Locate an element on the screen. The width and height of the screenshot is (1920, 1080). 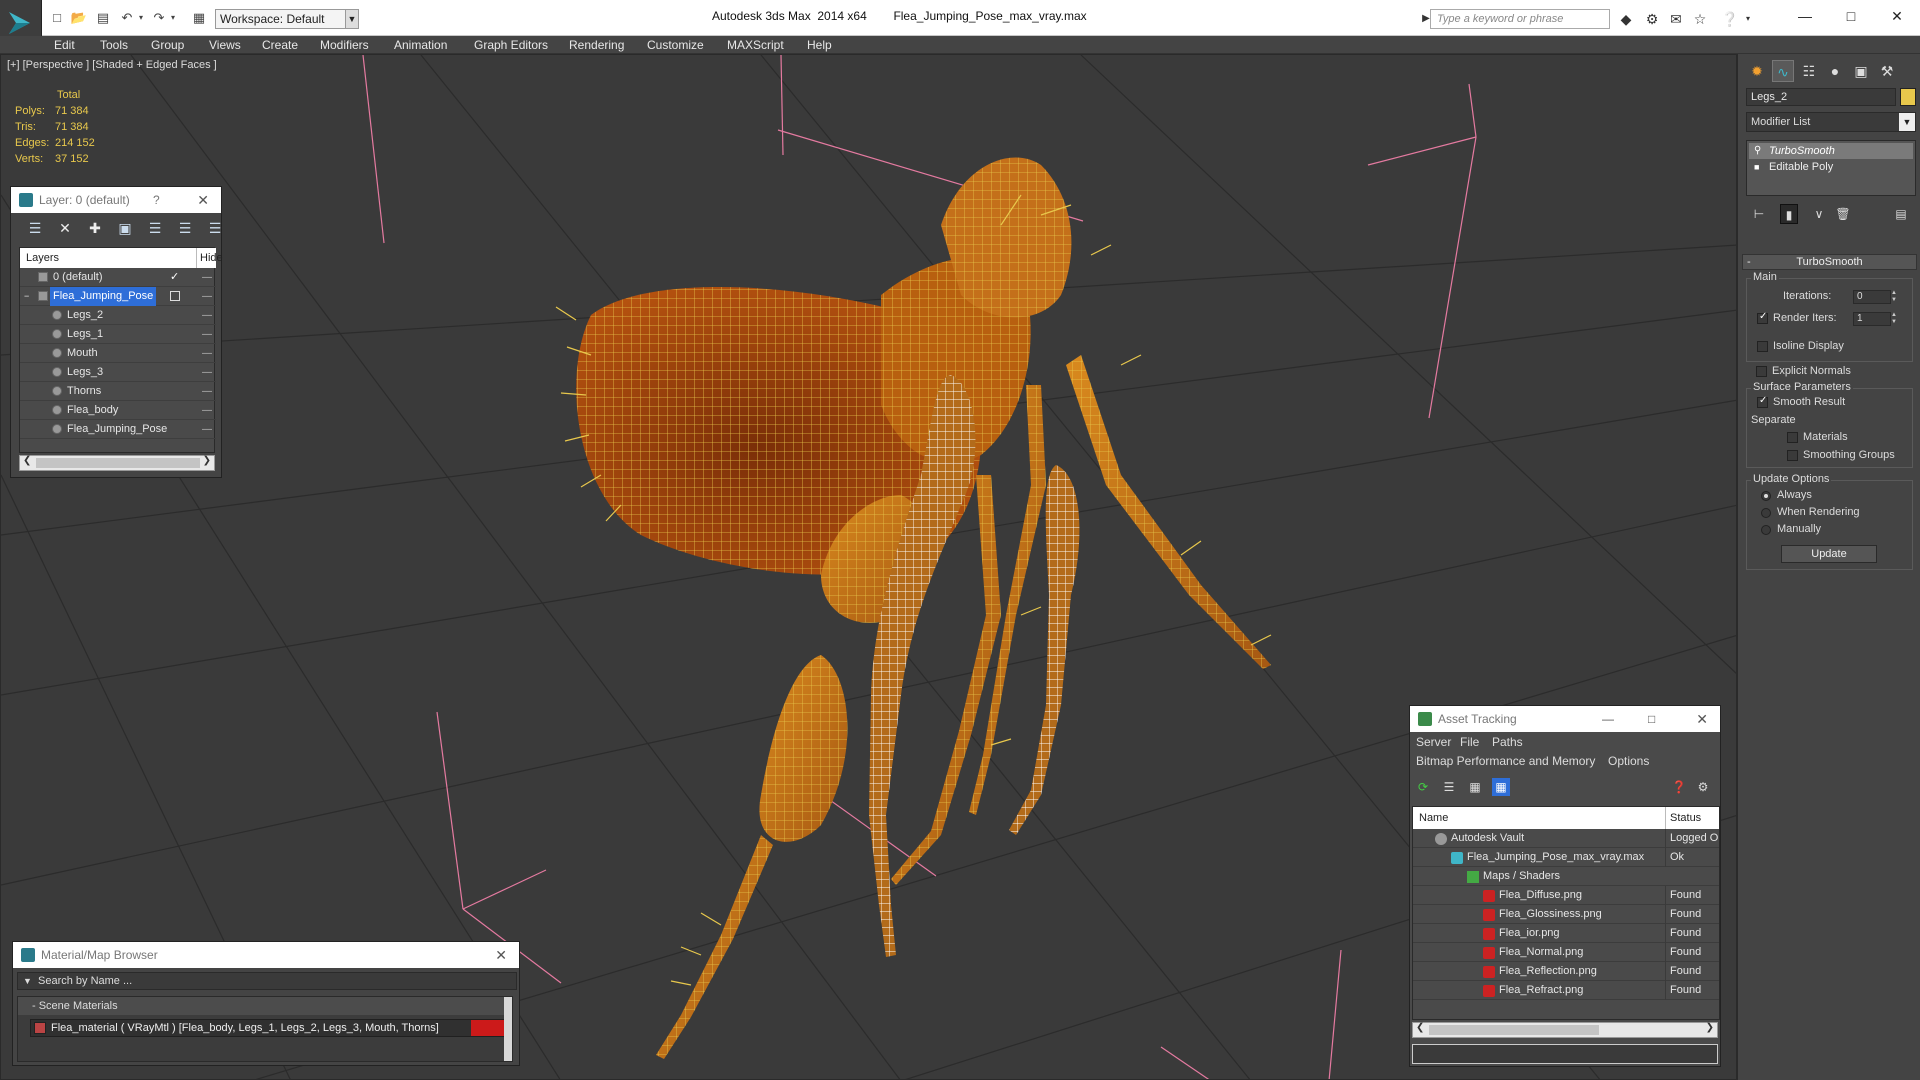
settings-icon: ⚙ is located at coordinates (1703, 787).